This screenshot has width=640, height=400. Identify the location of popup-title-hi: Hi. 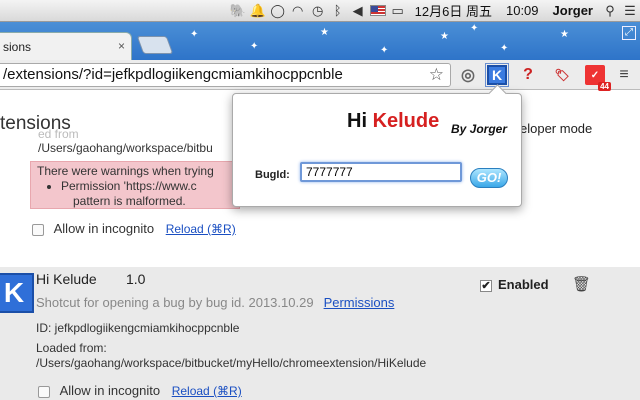
(360, 121).